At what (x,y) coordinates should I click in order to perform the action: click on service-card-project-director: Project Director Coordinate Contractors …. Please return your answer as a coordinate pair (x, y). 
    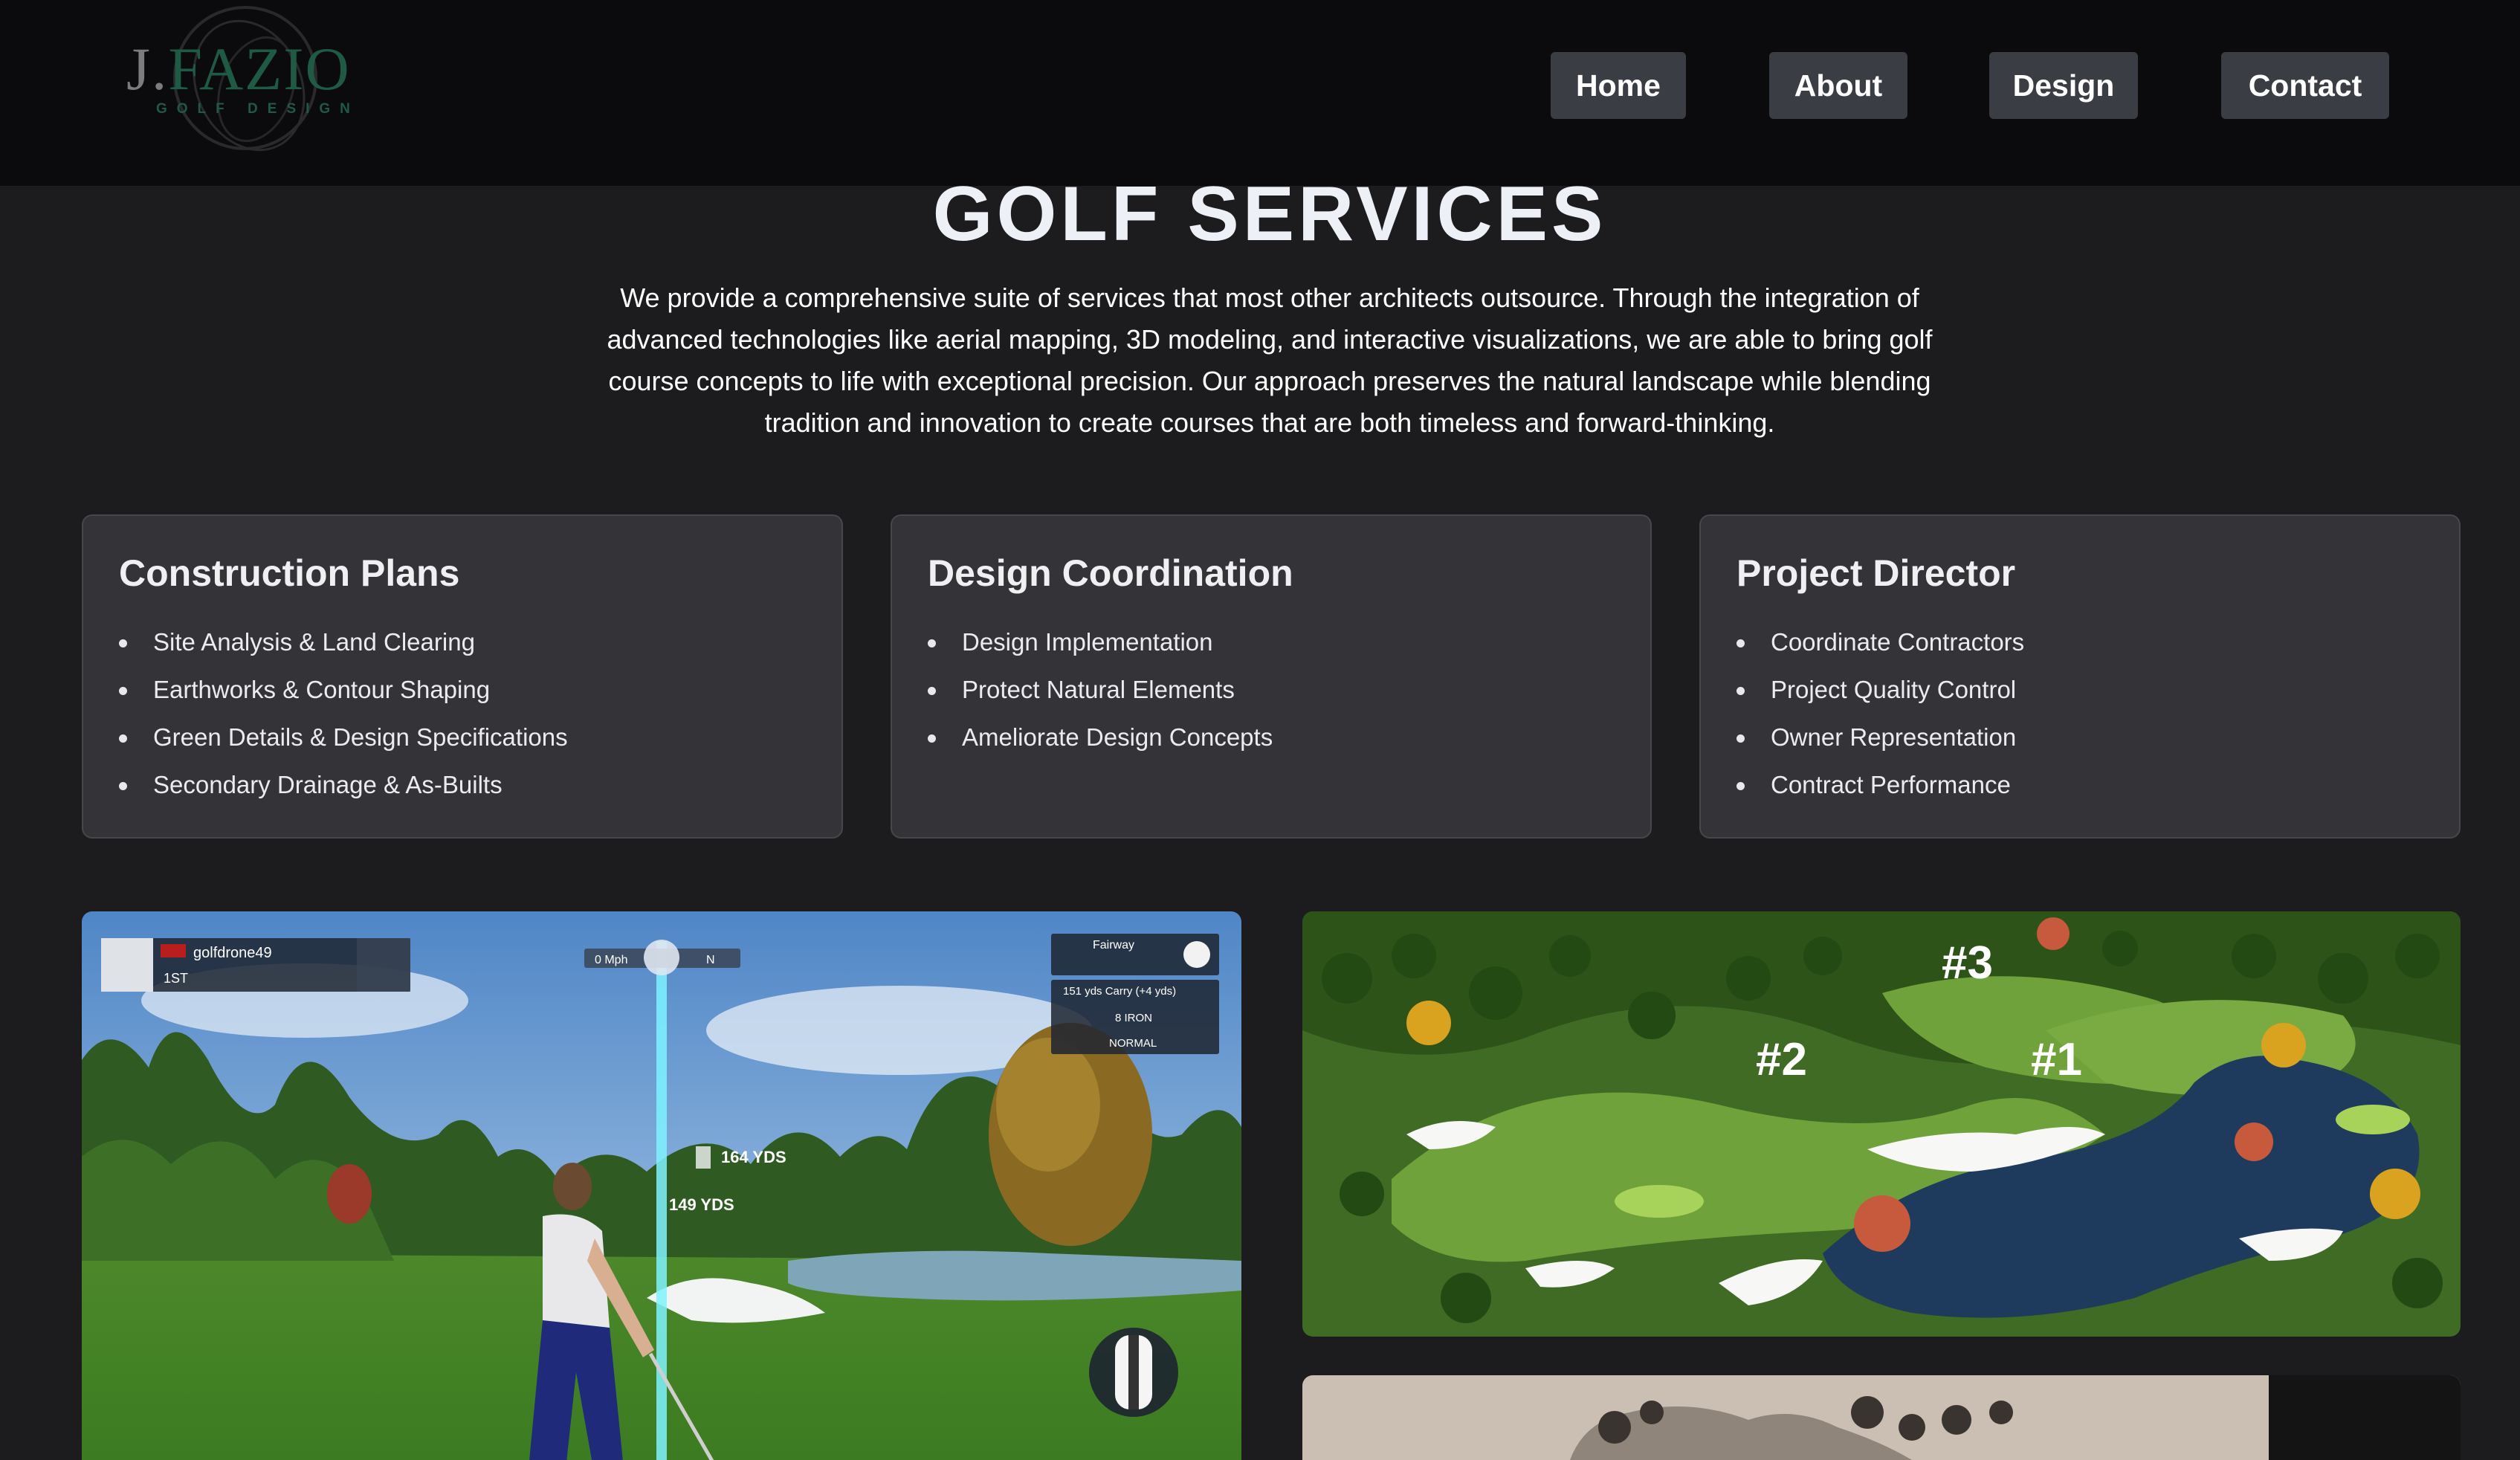
    Looking at the image, I should click on (2080, 676).